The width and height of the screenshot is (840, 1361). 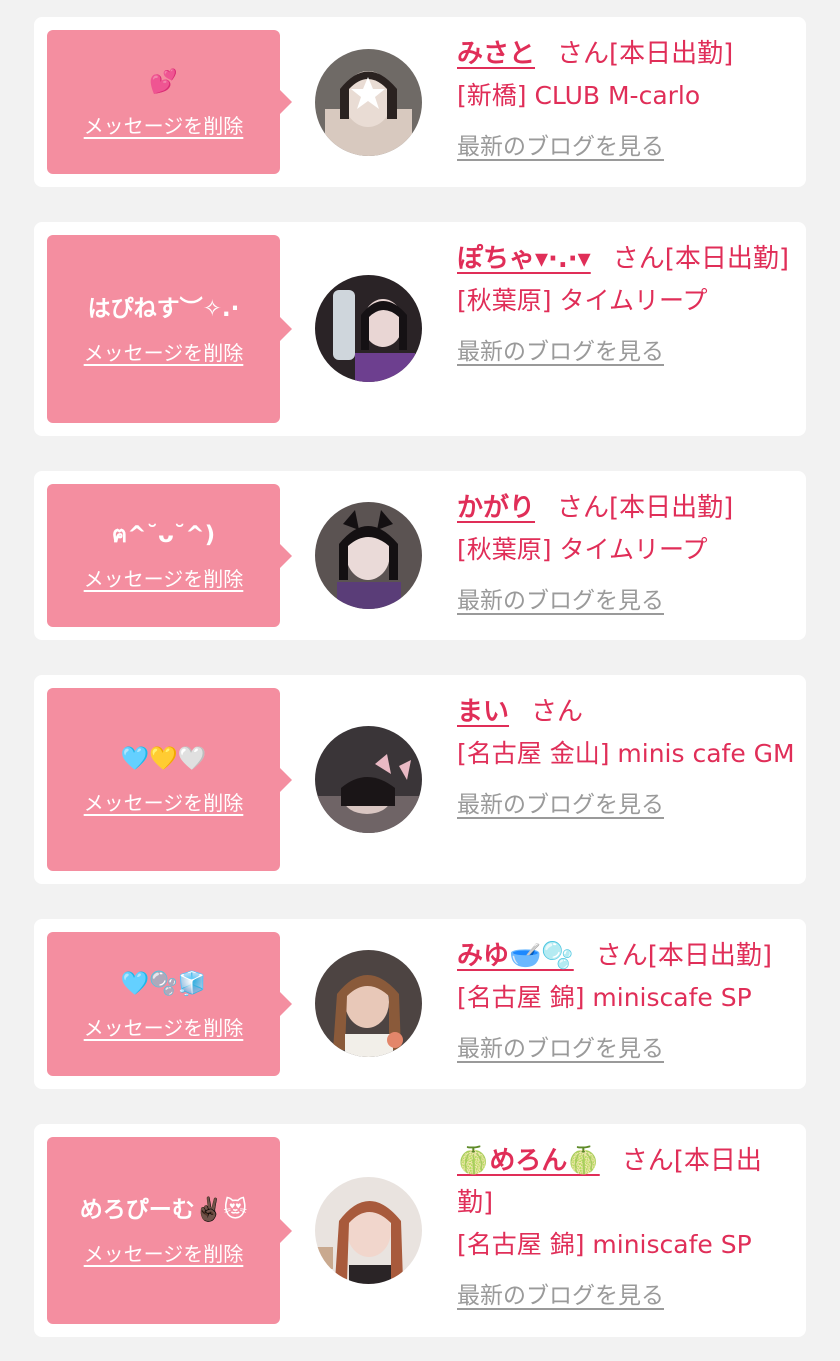 What do you see at coordinates (163, 535) in the screenshot?
I see `message-text: ฅ^˘ᴗ˘^)` at bounding box center [163, 535].